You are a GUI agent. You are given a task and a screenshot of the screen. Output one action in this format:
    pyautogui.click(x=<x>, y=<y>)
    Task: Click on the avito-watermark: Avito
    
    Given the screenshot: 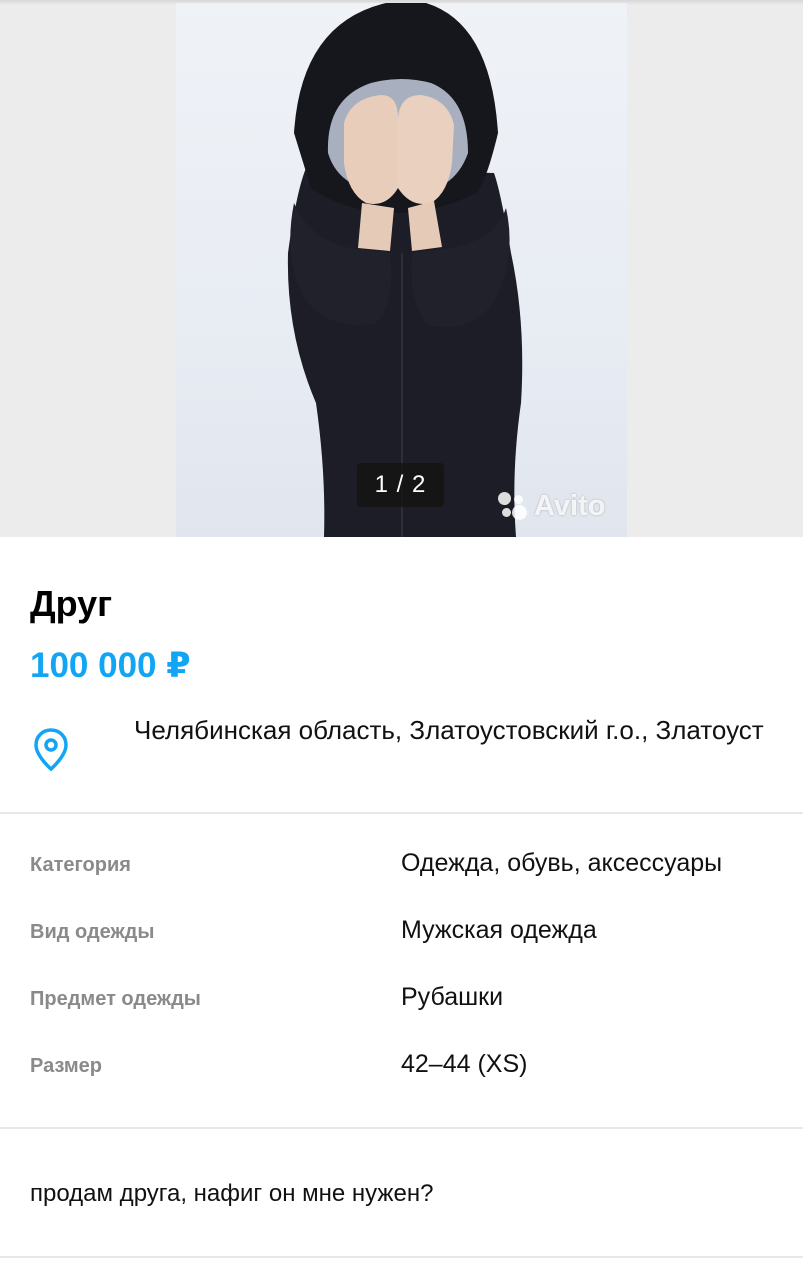 What is the action you would take?
    pyautogui.click(x=550, y=506)
    